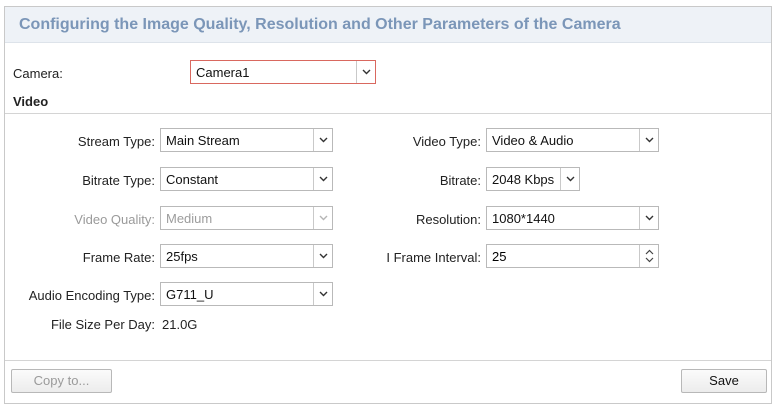  Describe the element at coordinates (572, 218) in the screenshot. I see `resolution-select: 1080*1440` at that location.